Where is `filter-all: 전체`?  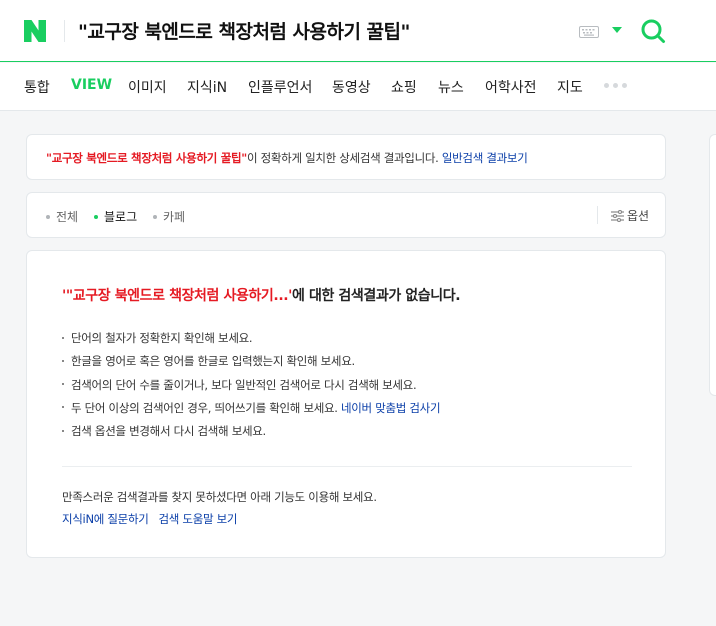 filter-all: 전체 is located at coordinates (62, 216).